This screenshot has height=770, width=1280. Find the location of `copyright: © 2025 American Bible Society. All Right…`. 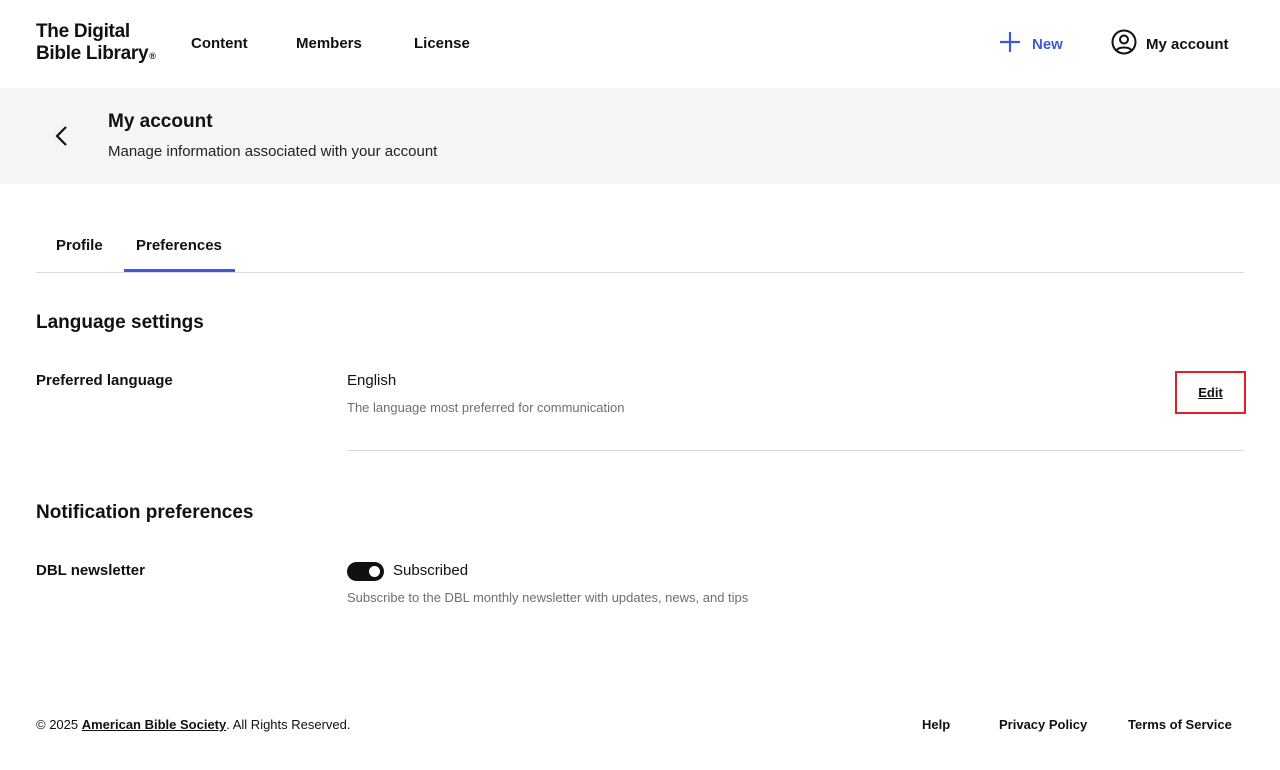

copyright: © 2025 American Bible Society. All Right… is located at coordinates (193, 725).